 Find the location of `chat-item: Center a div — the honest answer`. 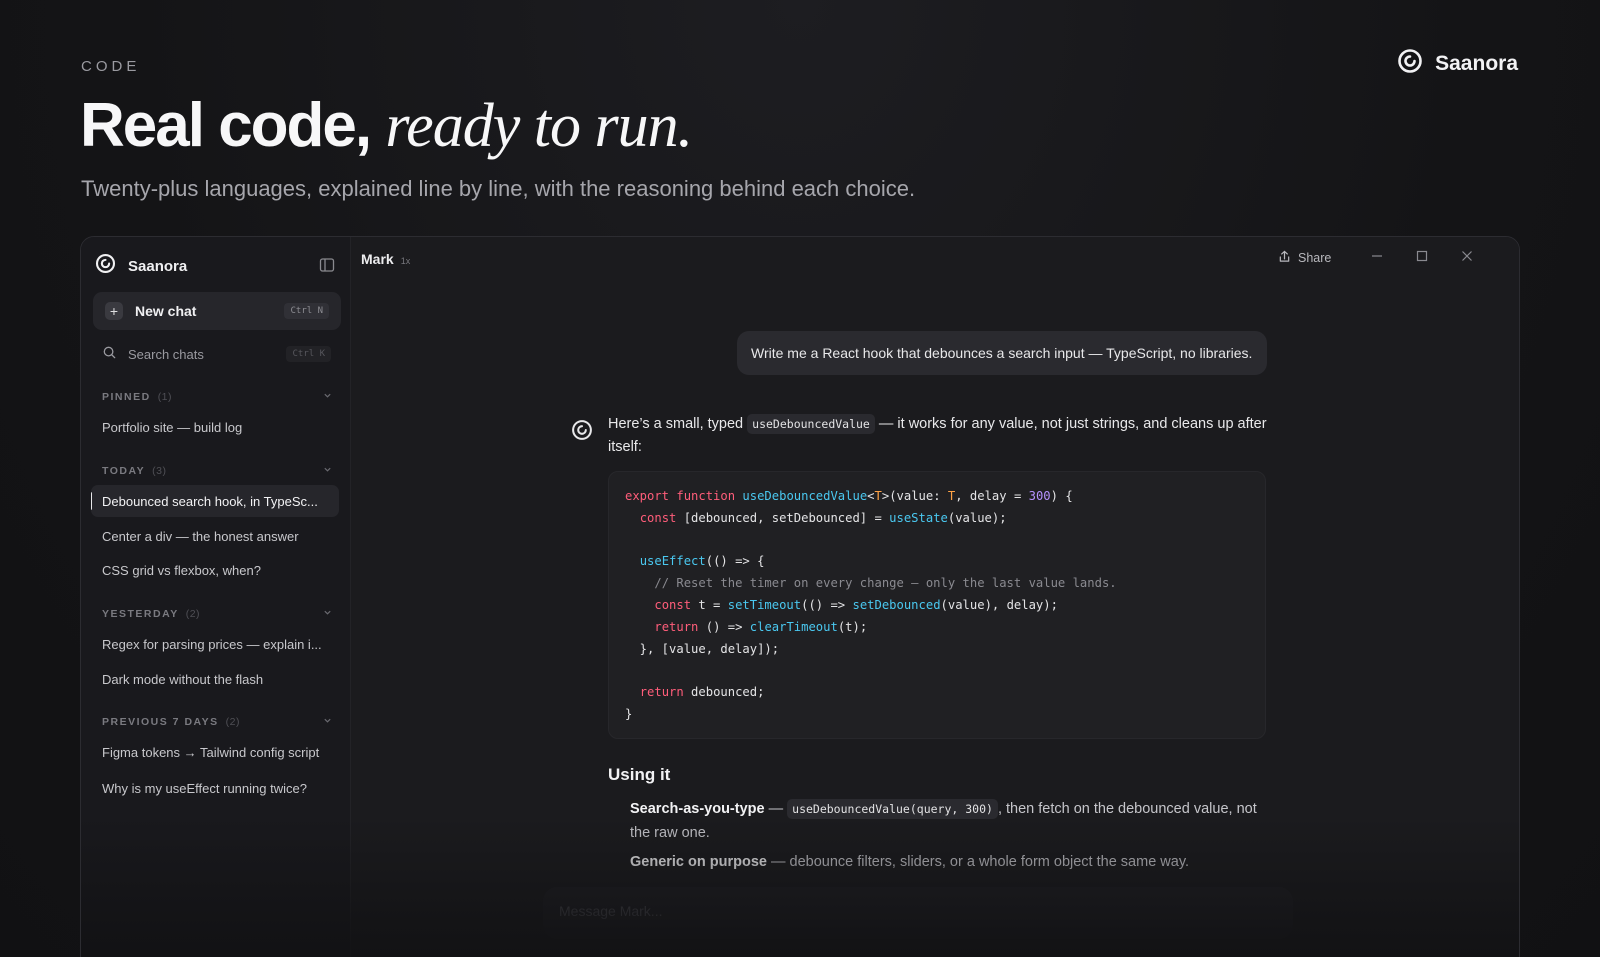

chat-item: Center a div — the honest answer is located at coordinates (215, 536).